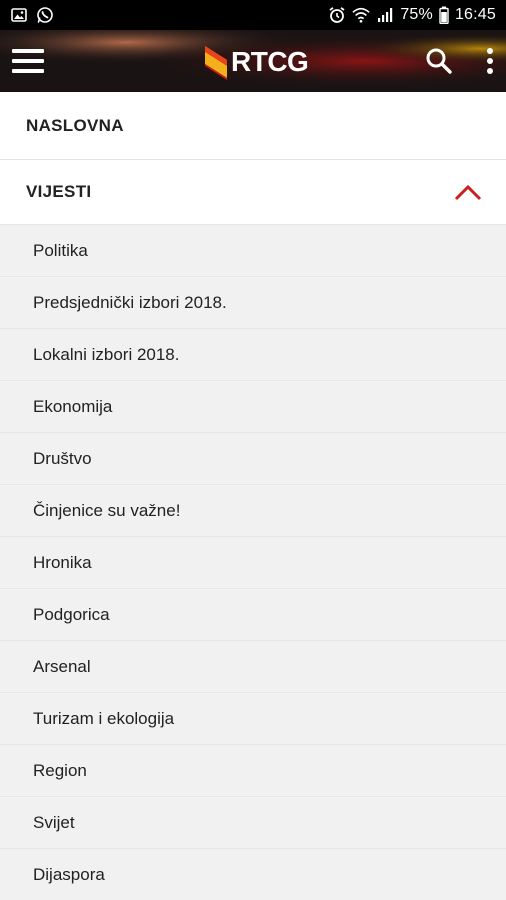 This screenshot has width=506, height=900. I want to click on submenu-item-label: Arsenal, so click(62, 666).